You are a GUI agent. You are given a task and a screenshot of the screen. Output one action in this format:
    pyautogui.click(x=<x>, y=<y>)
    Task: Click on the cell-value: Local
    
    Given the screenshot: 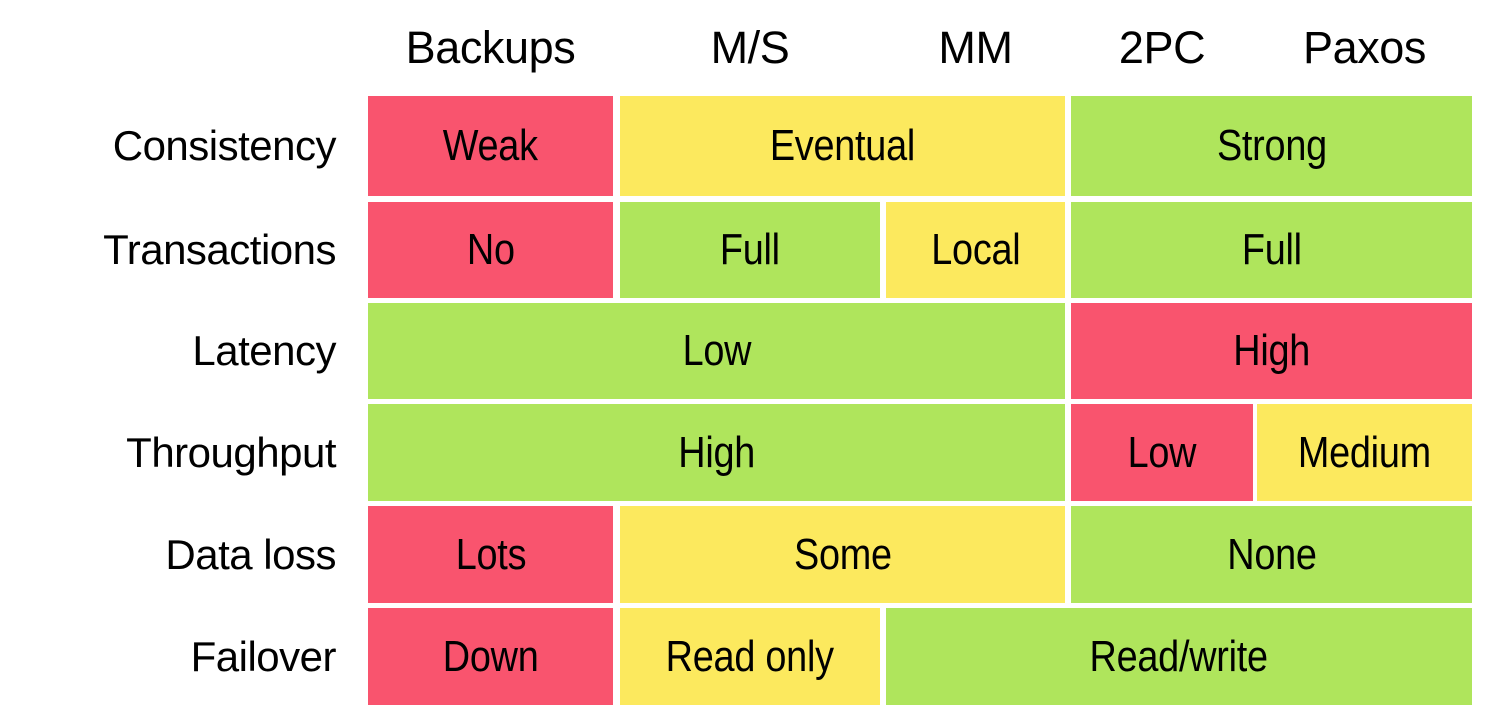 What is the action you would take?
    pyautogui.click(x=975, y=249)
    